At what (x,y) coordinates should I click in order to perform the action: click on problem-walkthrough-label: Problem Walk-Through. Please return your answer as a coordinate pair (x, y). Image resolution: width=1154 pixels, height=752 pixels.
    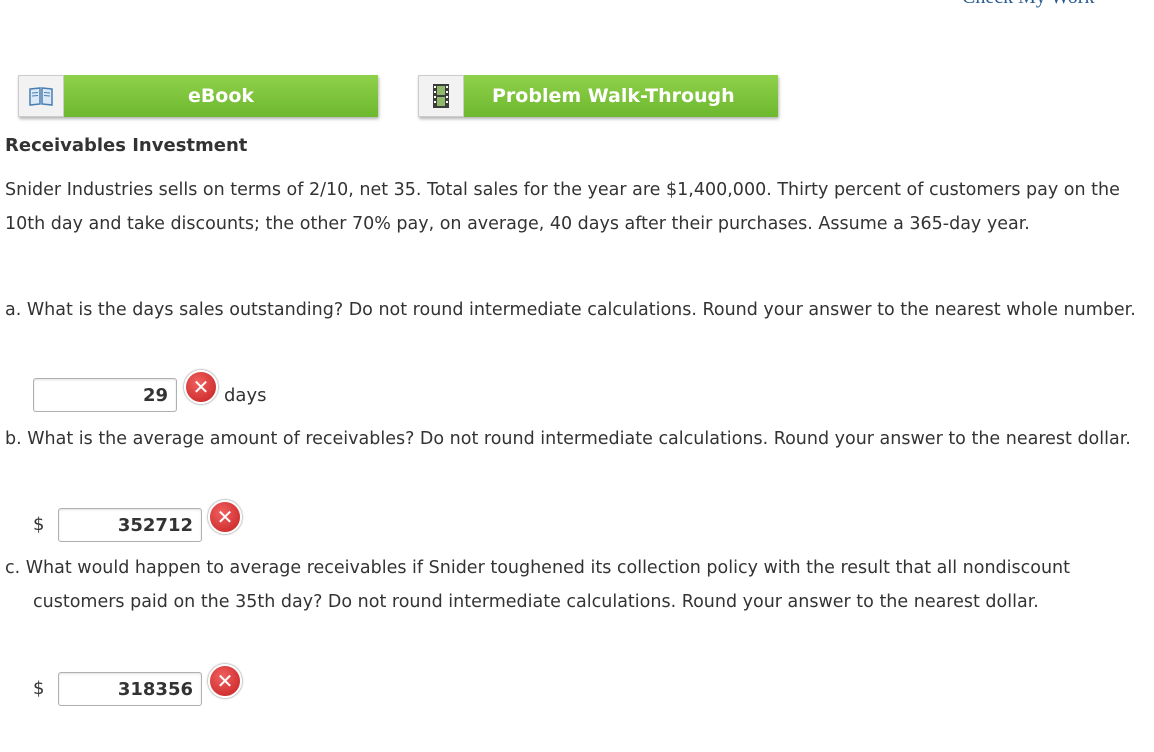
    Looking at the image, I should click on (621, 96).